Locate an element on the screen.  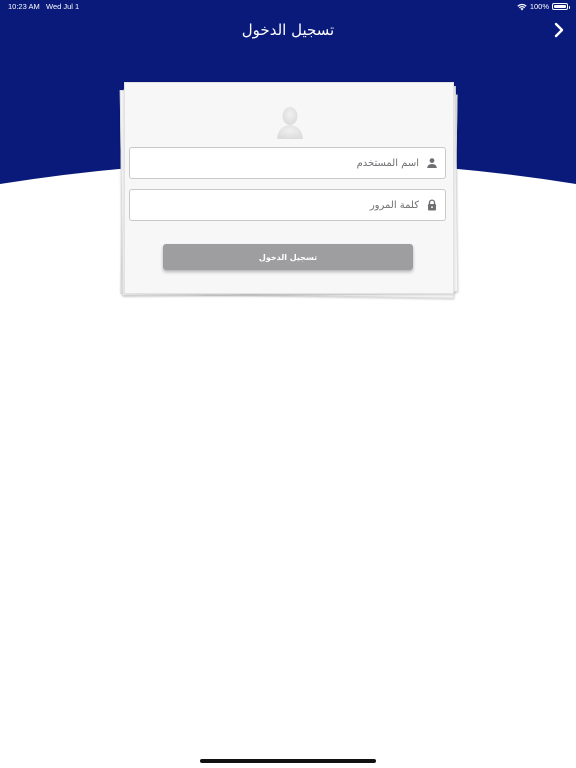
password-field is located at coordinates (287, 205).